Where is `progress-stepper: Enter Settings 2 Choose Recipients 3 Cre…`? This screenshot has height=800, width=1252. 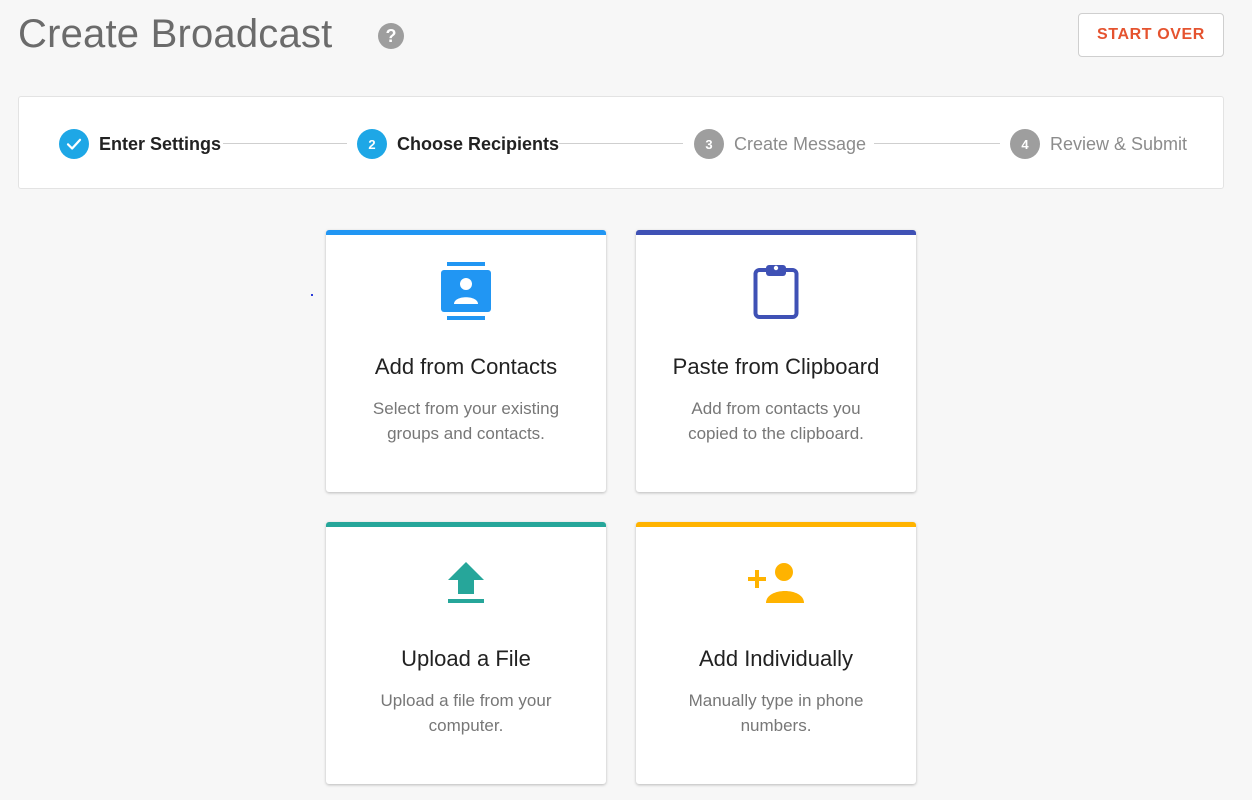
progress-stepper: Enter Settings 2 Choose Recipients 3 Cre… is located at coordinates (621, 142).